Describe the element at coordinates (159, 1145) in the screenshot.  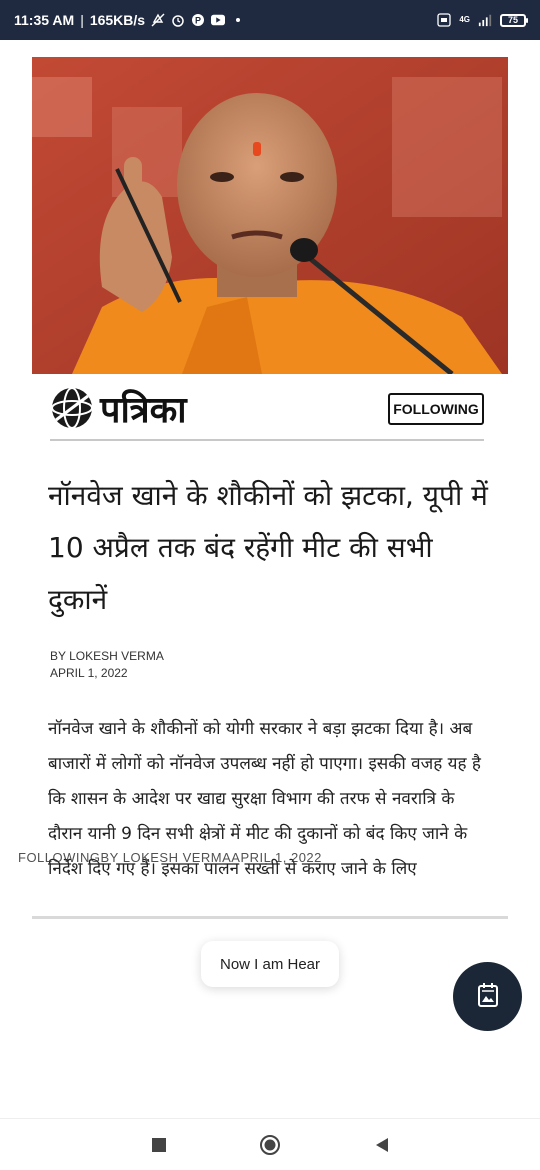
I see `recents-square-icon` at that location.